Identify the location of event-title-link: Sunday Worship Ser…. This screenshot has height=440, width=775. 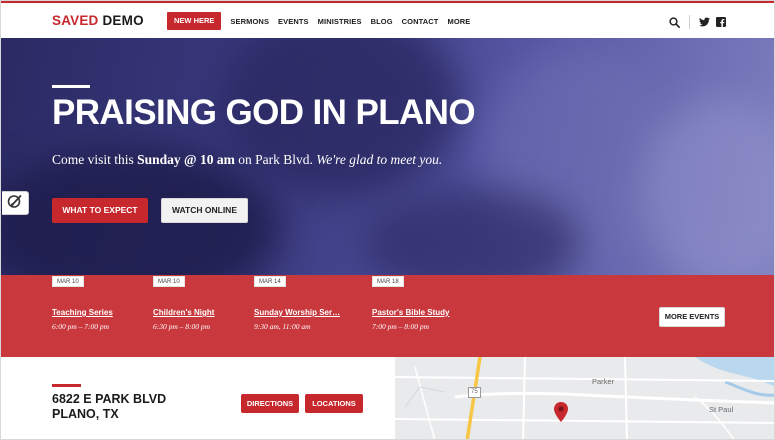
(297, 312).